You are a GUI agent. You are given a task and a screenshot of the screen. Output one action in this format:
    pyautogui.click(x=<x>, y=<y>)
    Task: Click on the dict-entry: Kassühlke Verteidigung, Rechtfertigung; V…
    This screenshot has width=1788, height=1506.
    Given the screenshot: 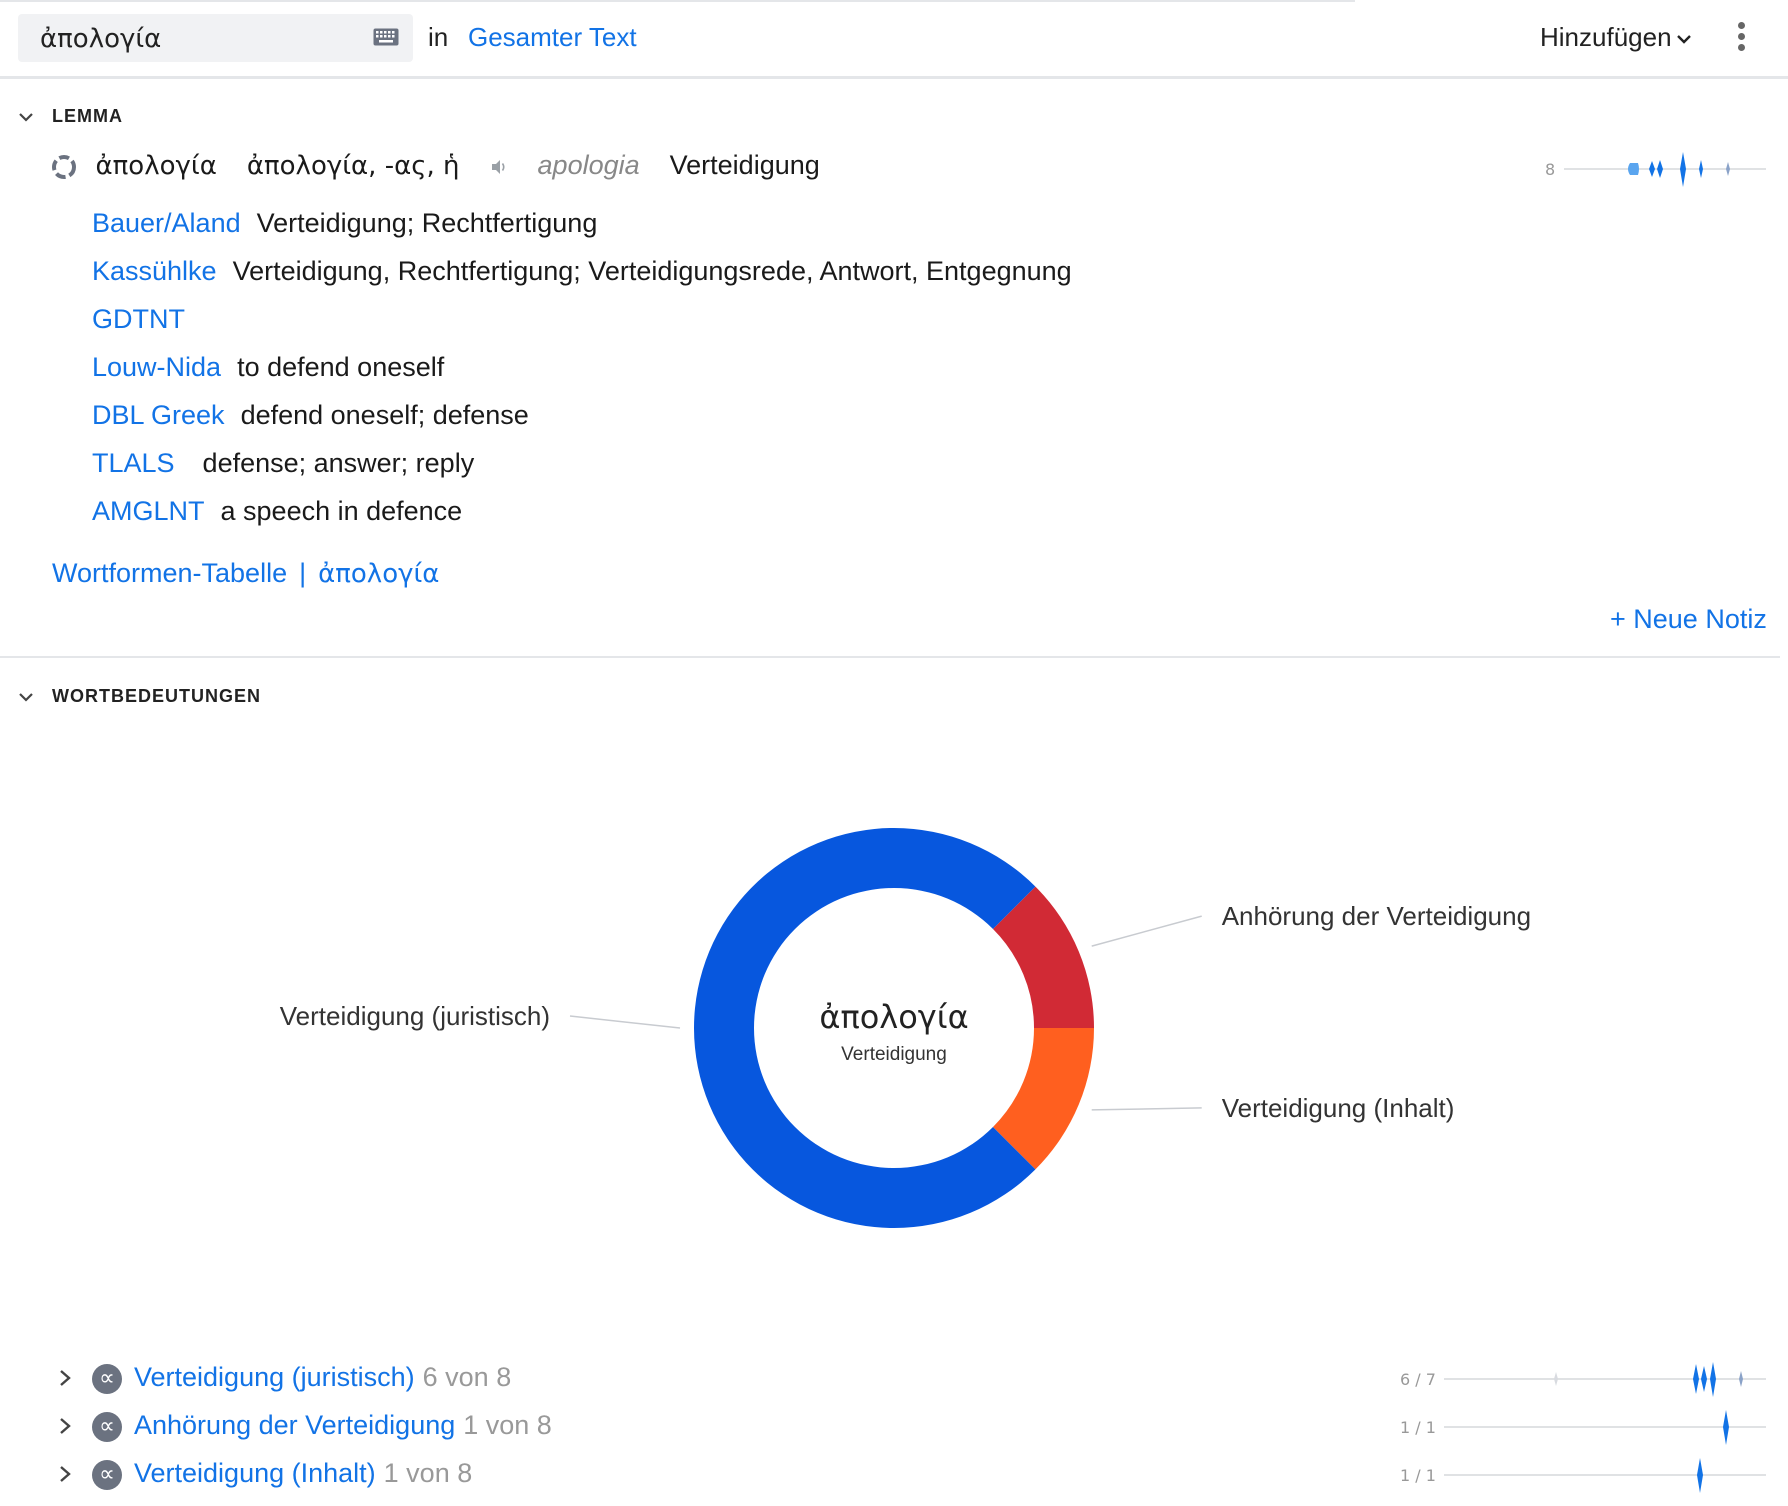 What is the action you would take?
    pyautogui.click(x=582, y=271)
    